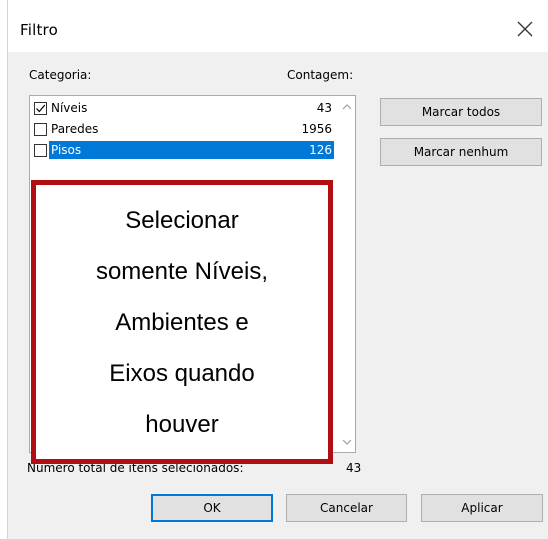  Describe the element at coordinates (320, 75) in the screenshot. I see `count-label: Contagem:` at that location.